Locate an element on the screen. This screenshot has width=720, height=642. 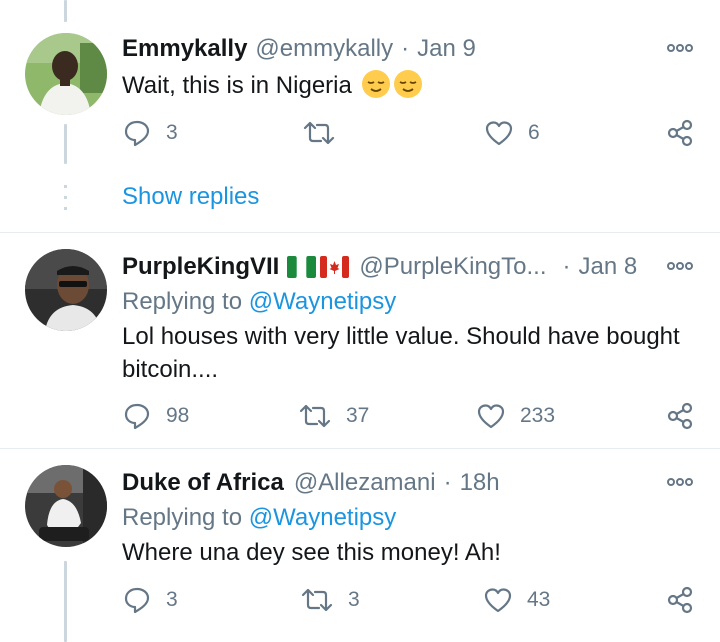
tweet-header: PurpleKingVII @PurpleKingTo... · Jan 8 is located at coordinates (379, 267).